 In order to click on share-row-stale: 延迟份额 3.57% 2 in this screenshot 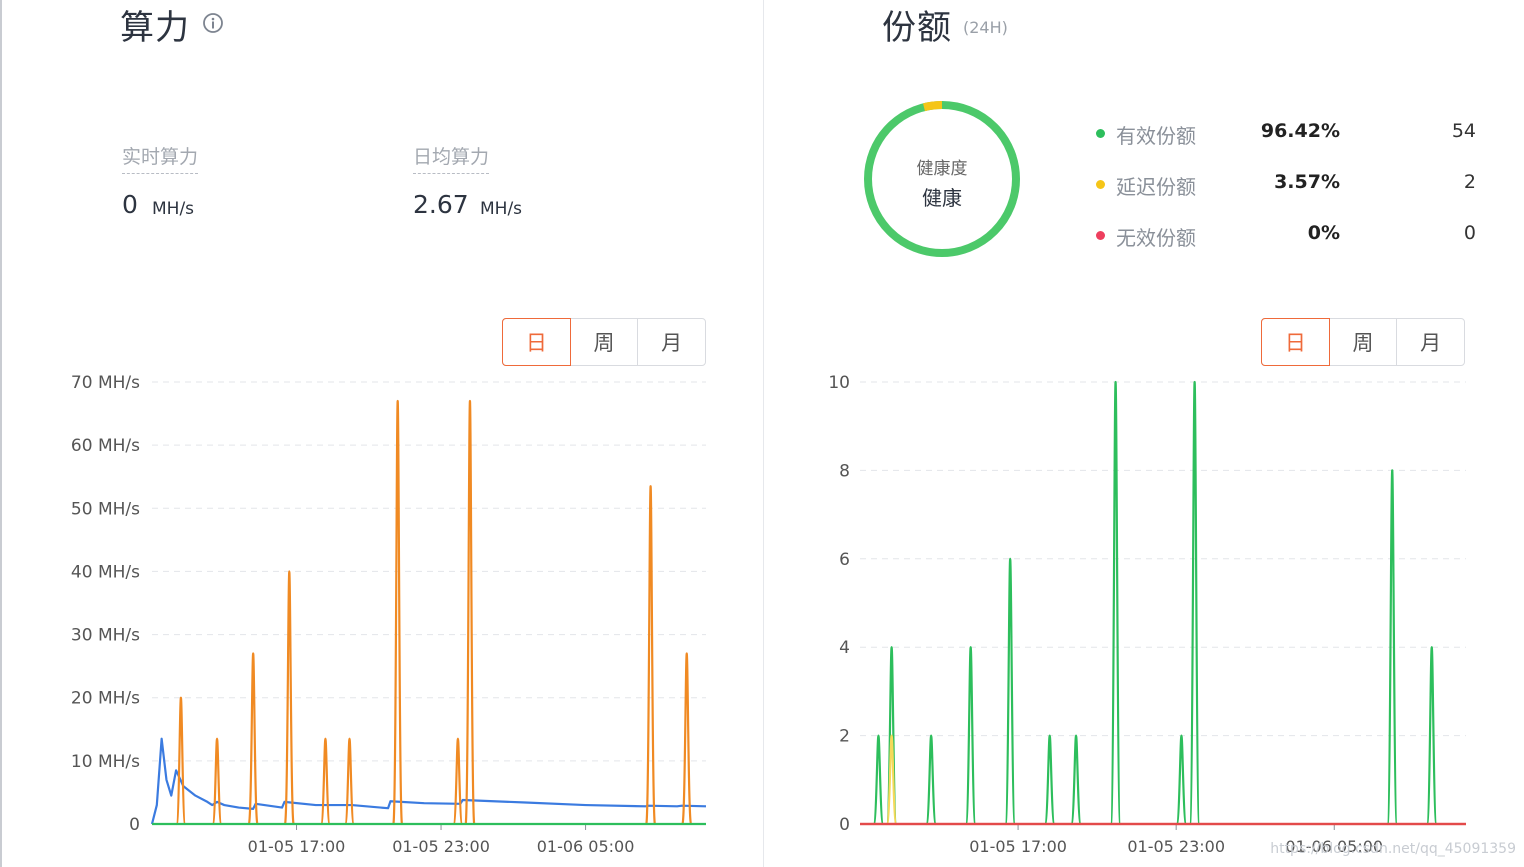, I will do `click(1285, 184)`.